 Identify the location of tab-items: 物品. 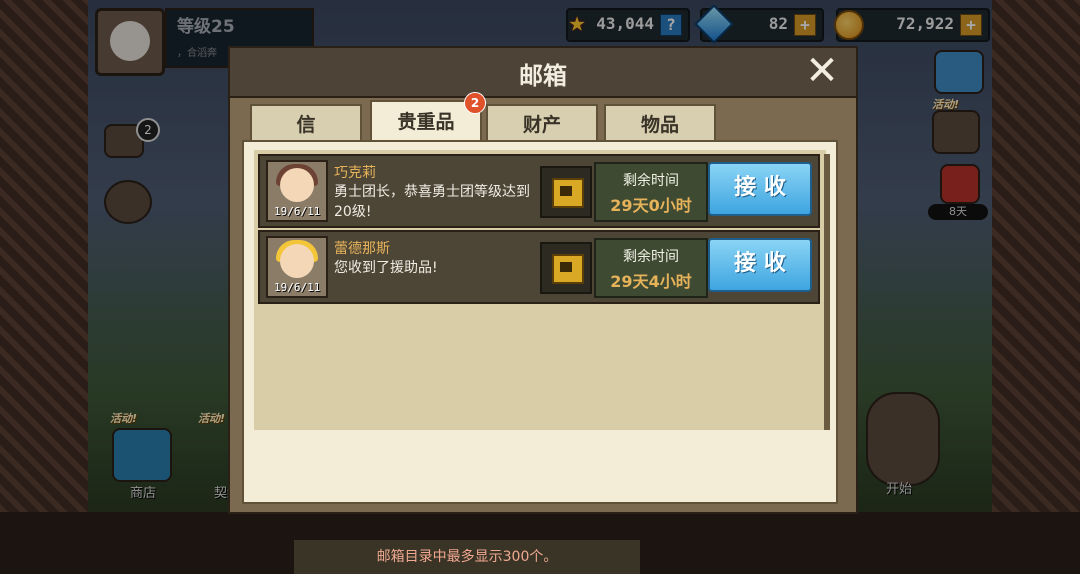
(660, 124).